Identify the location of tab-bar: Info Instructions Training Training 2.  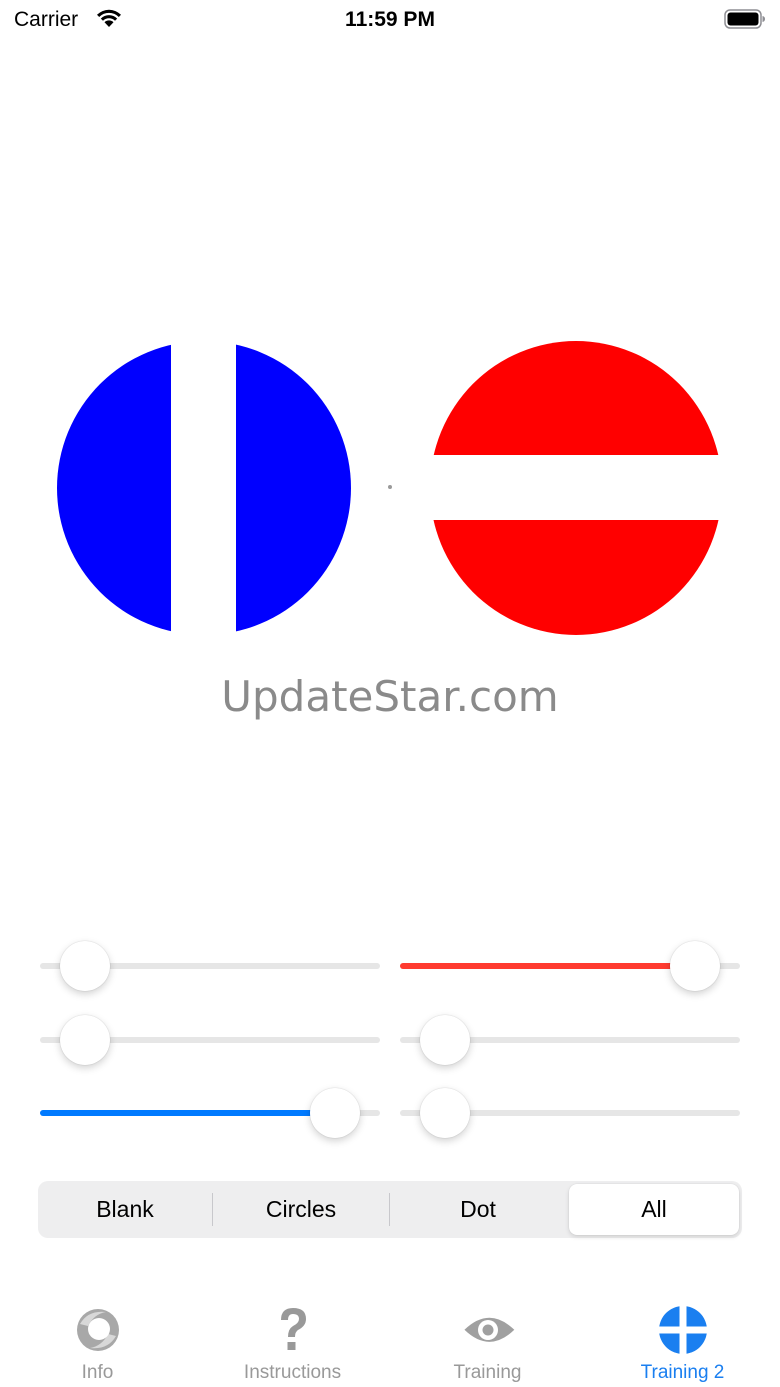
(390, 1338).